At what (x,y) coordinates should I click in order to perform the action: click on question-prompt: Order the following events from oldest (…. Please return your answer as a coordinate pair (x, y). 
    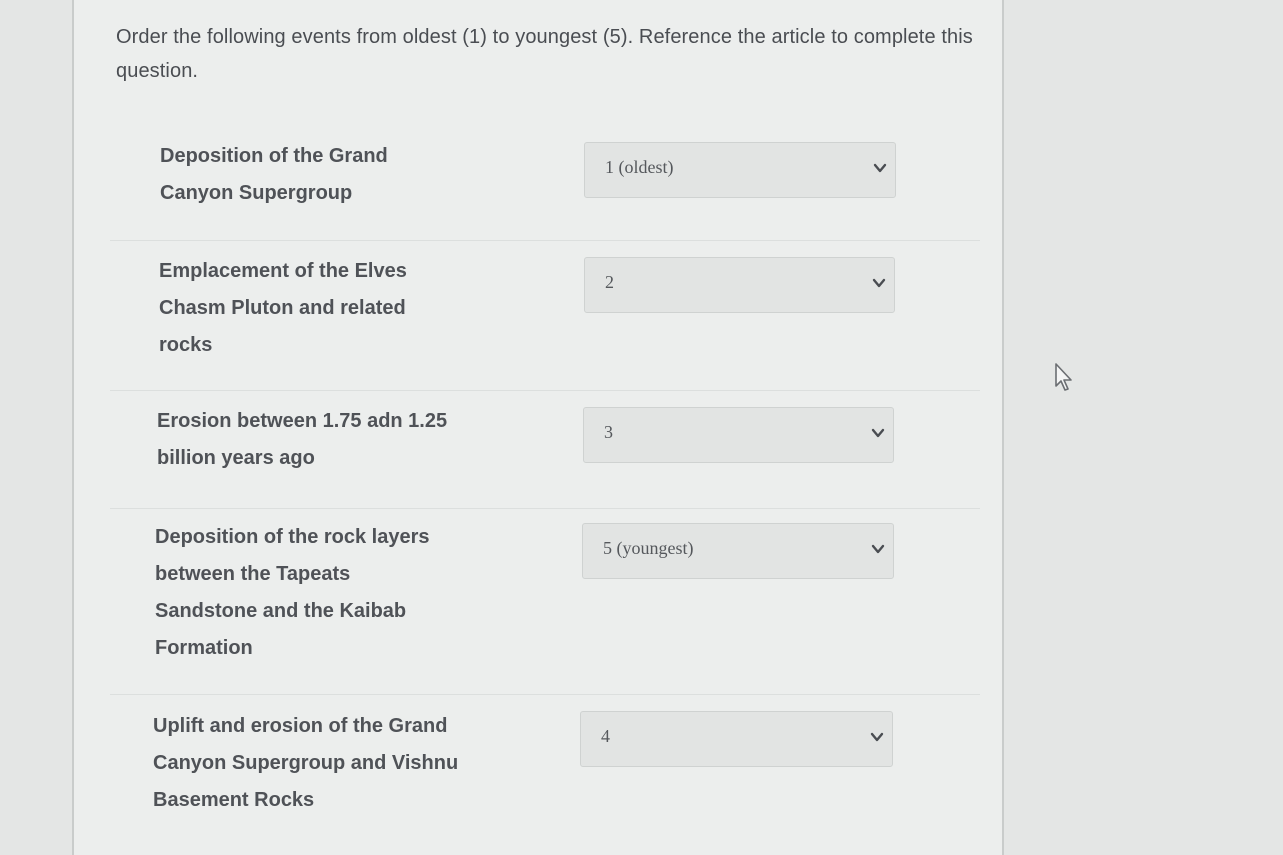
    Looking at the image, I should click on (544, 54).